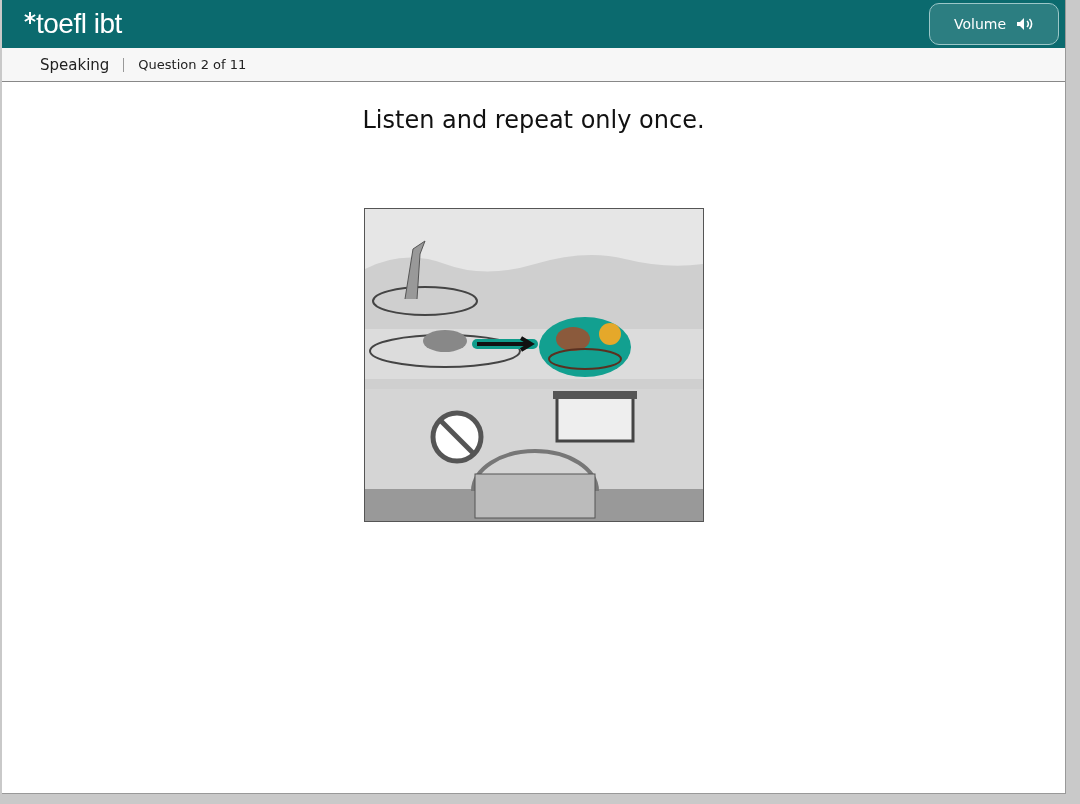  I want to click on section-label: Speaking, so click(75, 64).